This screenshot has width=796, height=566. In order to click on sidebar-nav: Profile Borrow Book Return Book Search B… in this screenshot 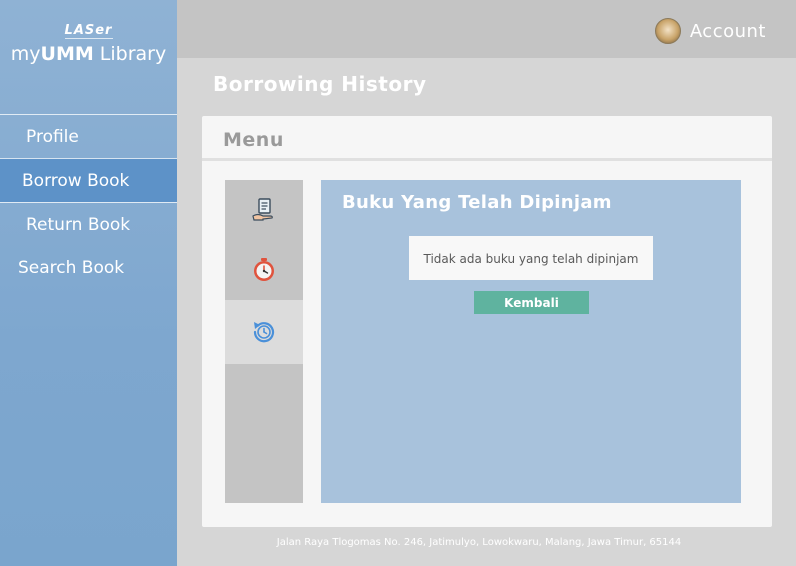, I will do `click(88, 202)`.